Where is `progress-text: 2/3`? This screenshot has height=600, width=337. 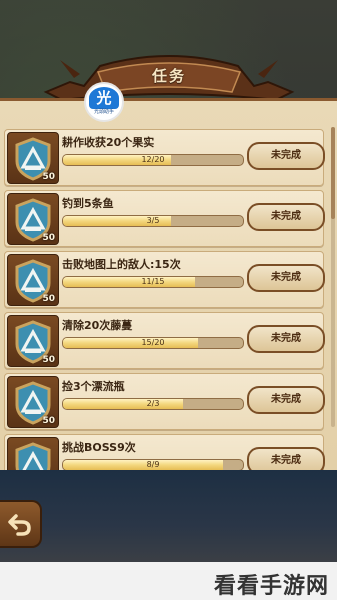 progress-text: 2/3 is located at coordinates (153, 403).